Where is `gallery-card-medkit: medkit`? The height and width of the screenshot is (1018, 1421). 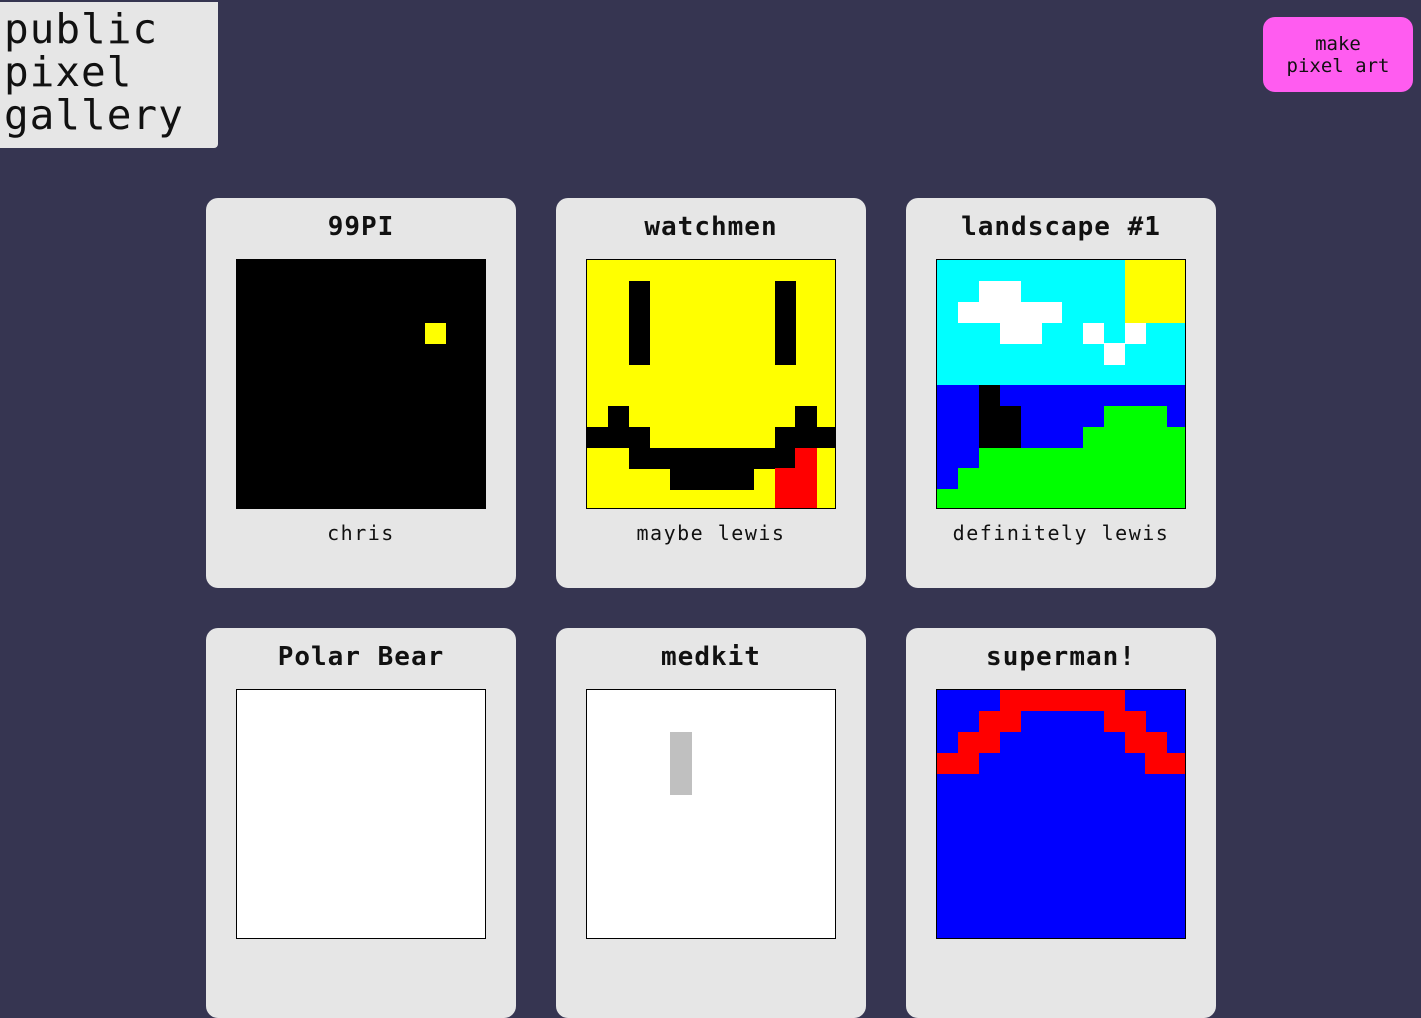
gallery-card-medkit: medkit is located at coordinates (711, 823).